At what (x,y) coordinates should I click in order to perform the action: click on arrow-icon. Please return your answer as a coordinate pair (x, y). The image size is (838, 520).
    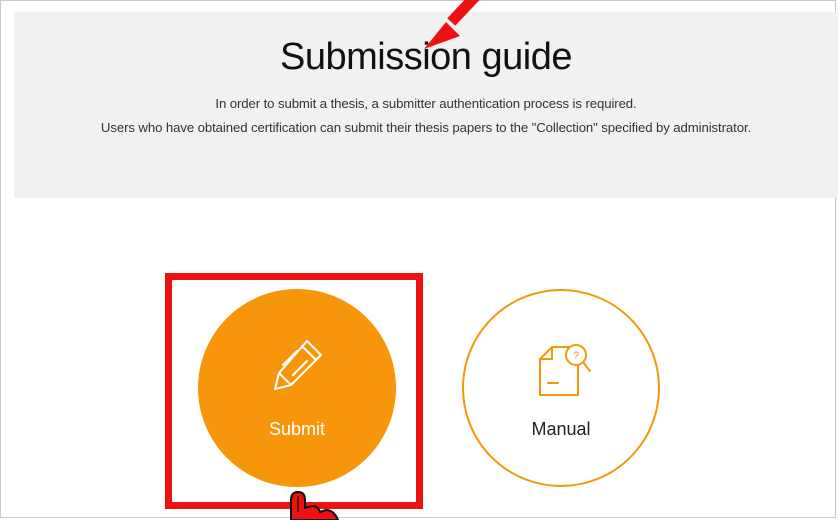
    Looking at the image, I should click on (452, 24).